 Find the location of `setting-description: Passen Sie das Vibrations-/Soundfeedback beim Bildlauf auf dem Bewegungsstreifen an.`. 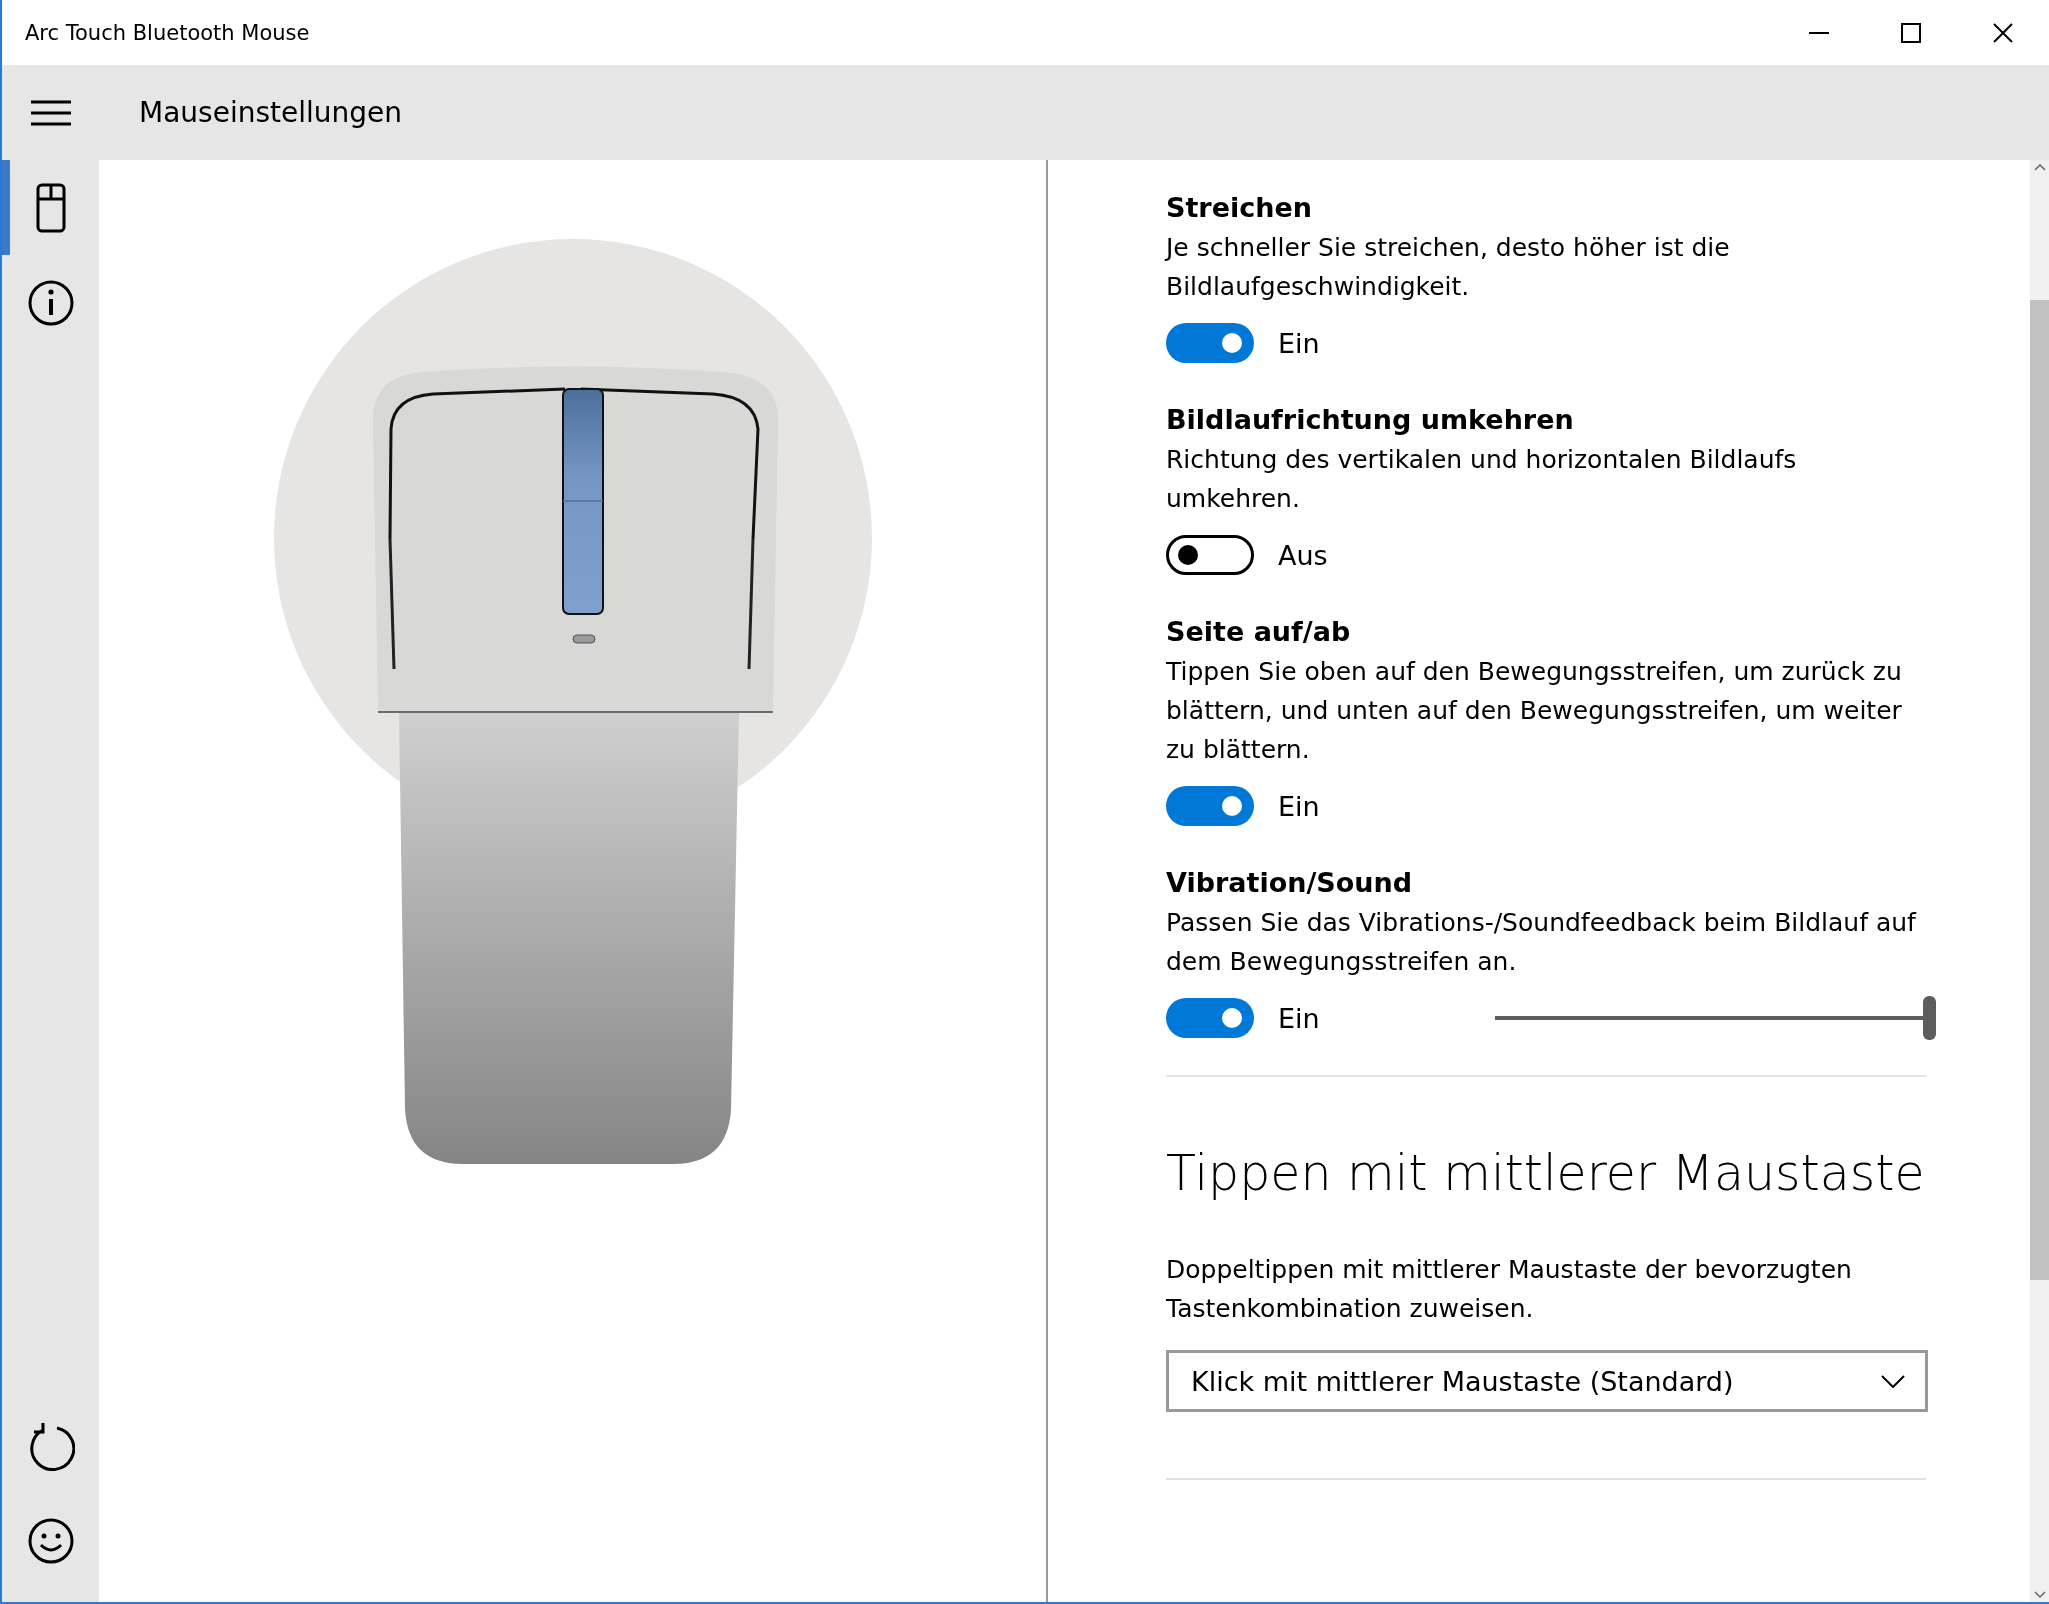

setting-description: Passen Sie das Vibrations-/Soundfeedback beim Bildlauf auf dem Bewegungsstreifen an. is located at coordinates (1542, 942).